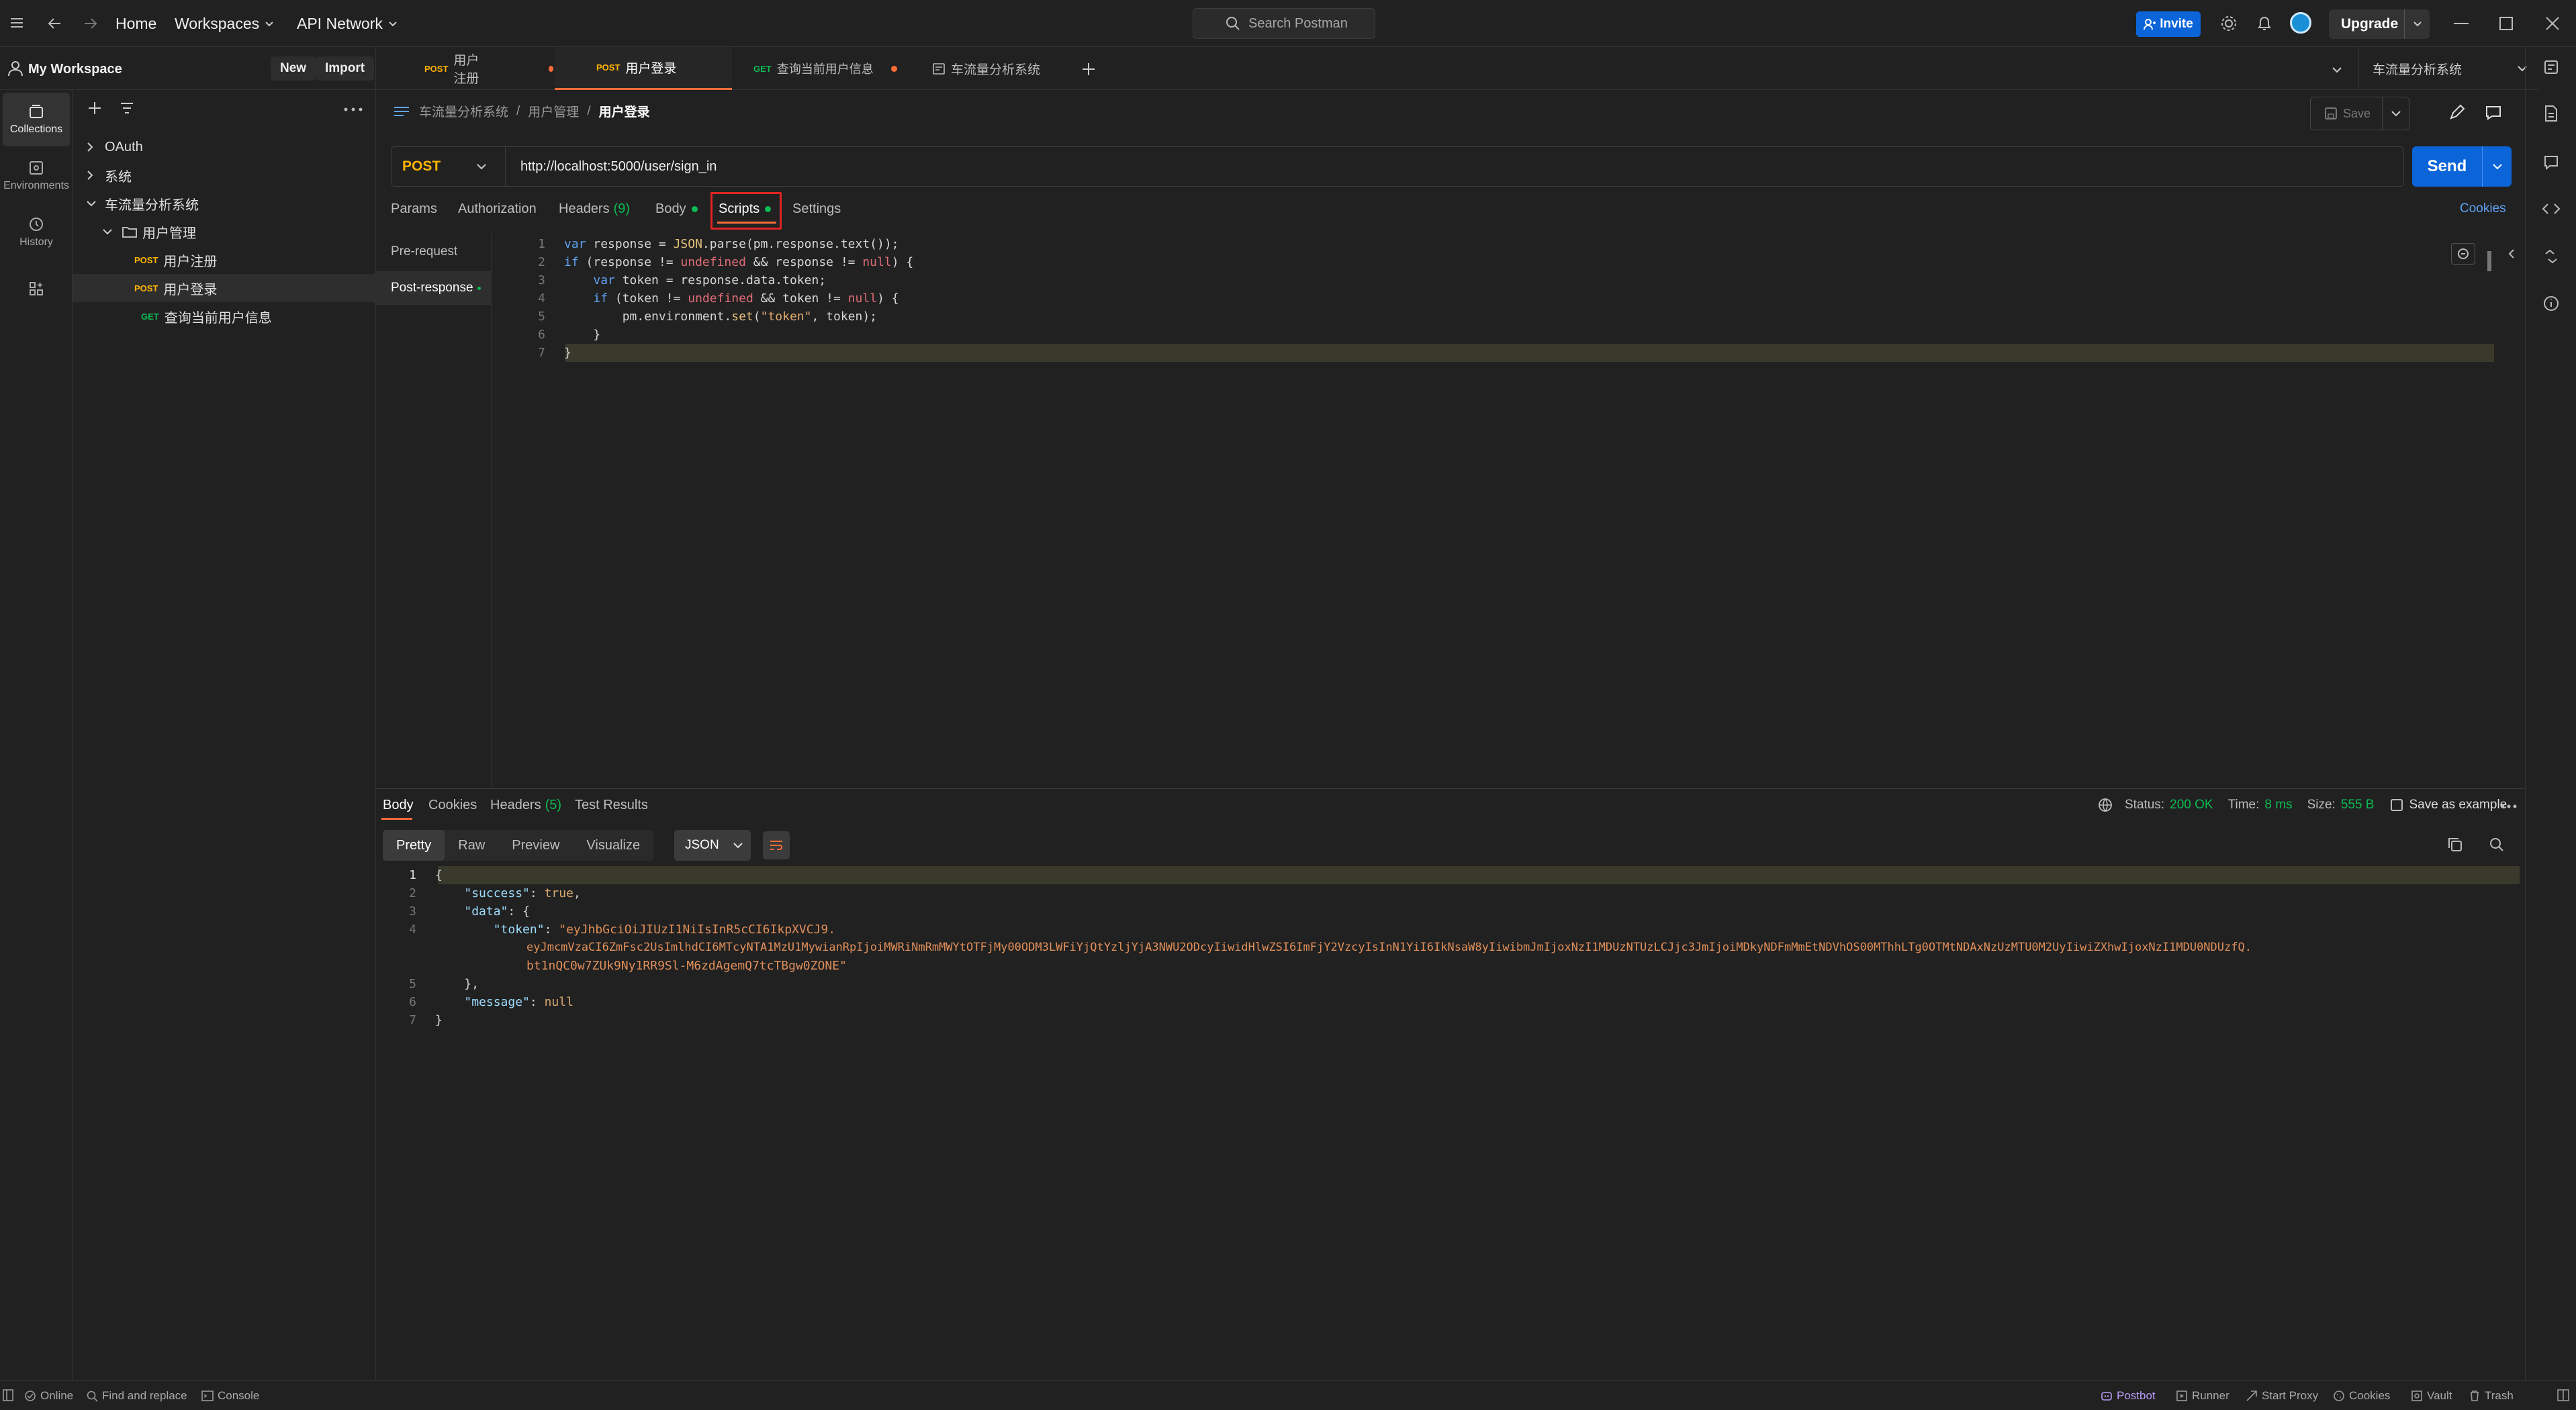  Describe the element at coordinates (2462, 166) in the screenshot. I see `send-button: Send` at that location.